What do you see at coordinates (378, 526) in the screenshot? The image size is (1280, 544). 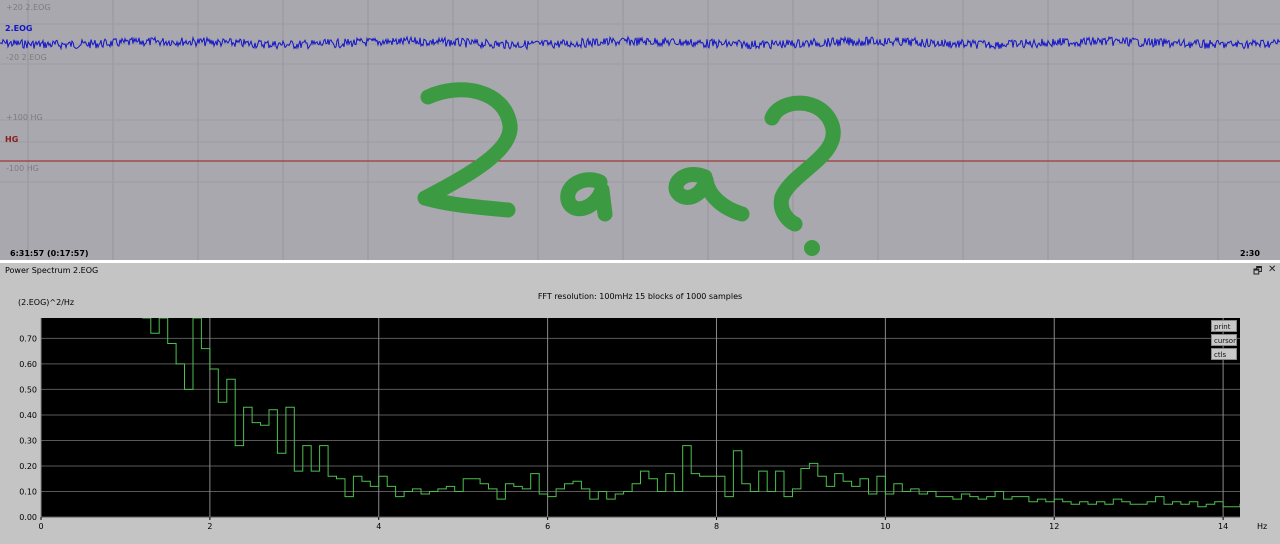 I see `x-tick-label: 4` at bounding box center [378, 526].